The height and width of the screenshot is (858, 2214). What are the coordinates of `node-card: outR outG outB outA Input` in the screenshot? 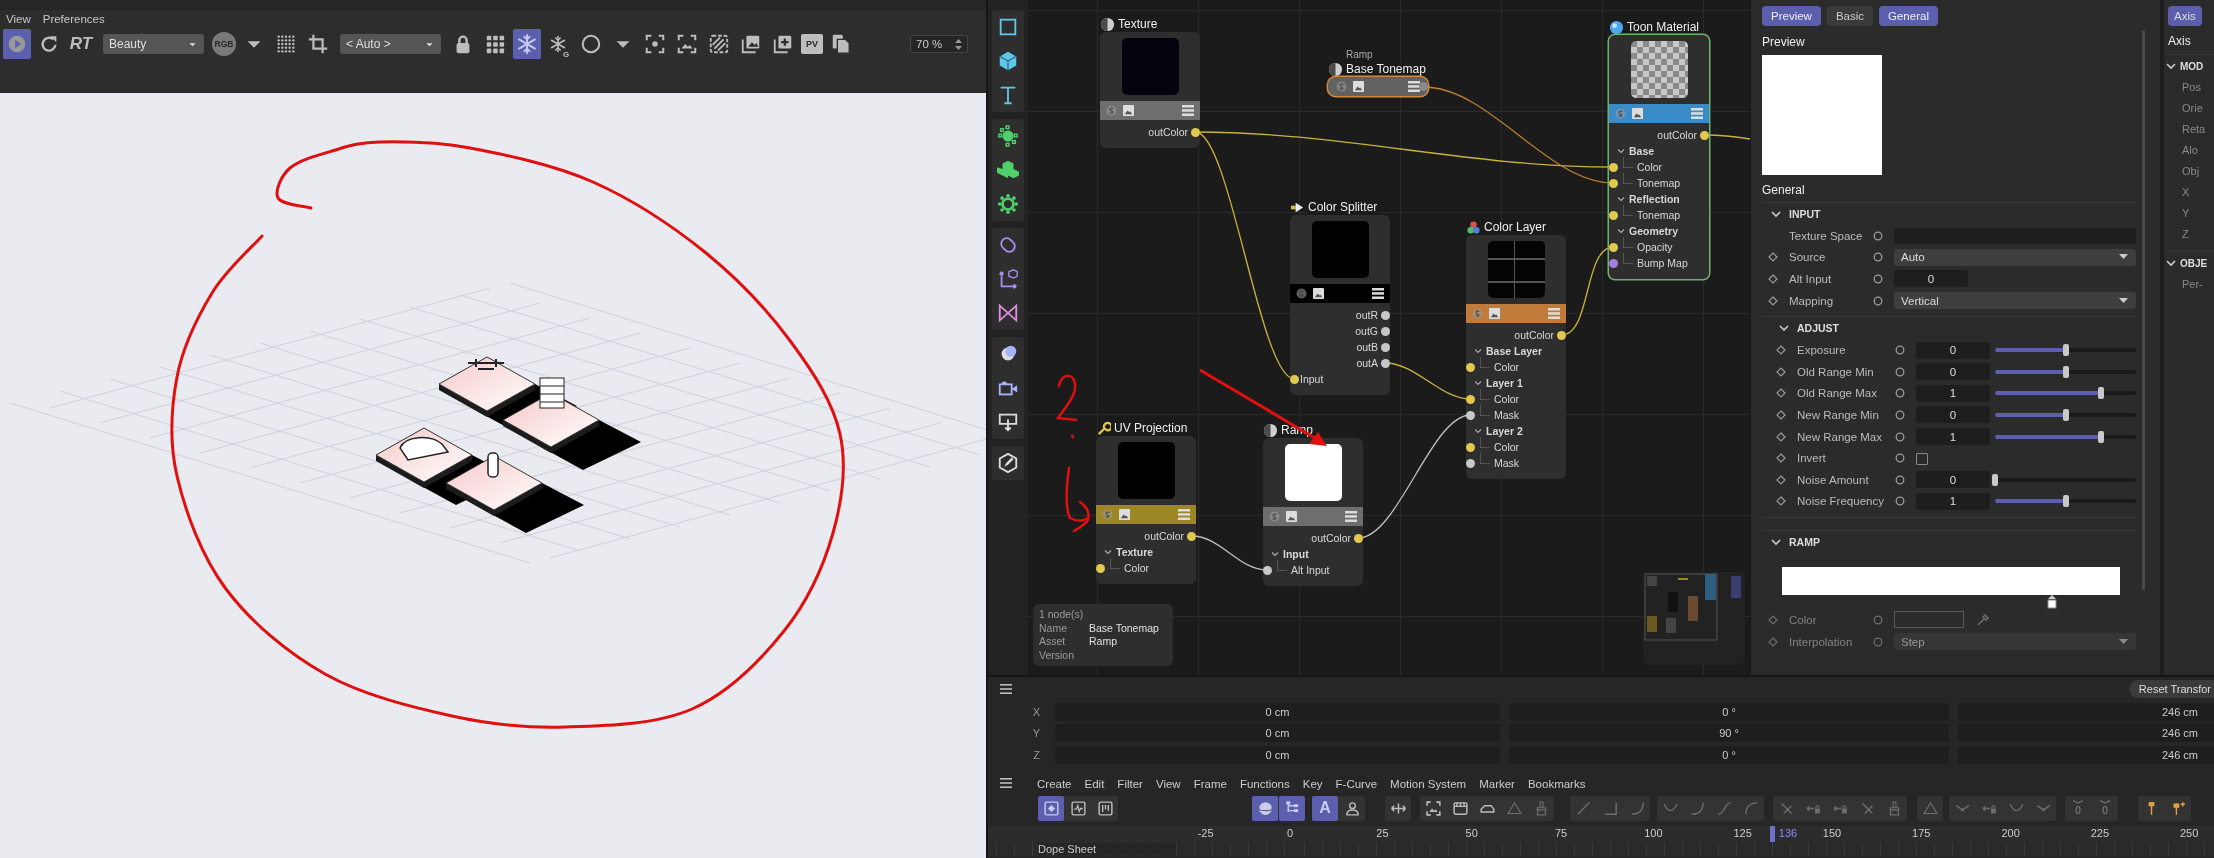 It's located at (1340, 305).